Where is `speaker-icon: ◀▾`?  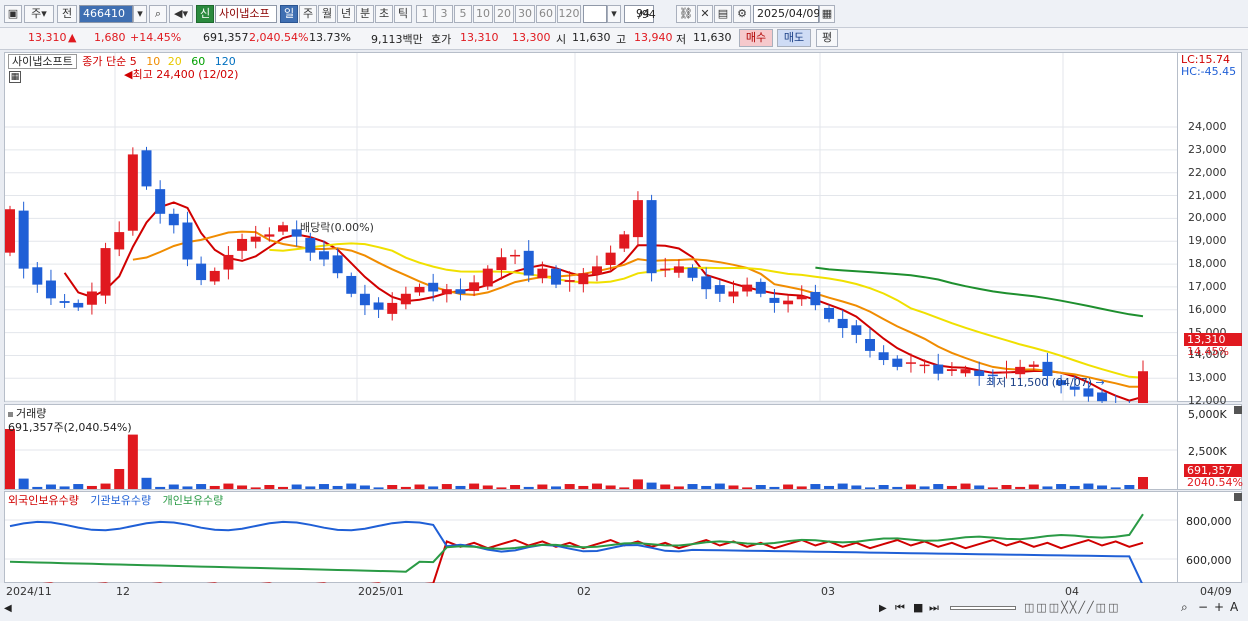
speaker-icon: ◀▾ is located at coordinates (181, 14).